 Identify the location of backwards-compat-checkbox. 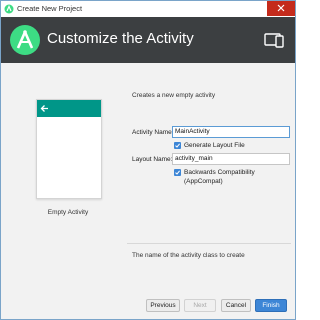
(177, 172).